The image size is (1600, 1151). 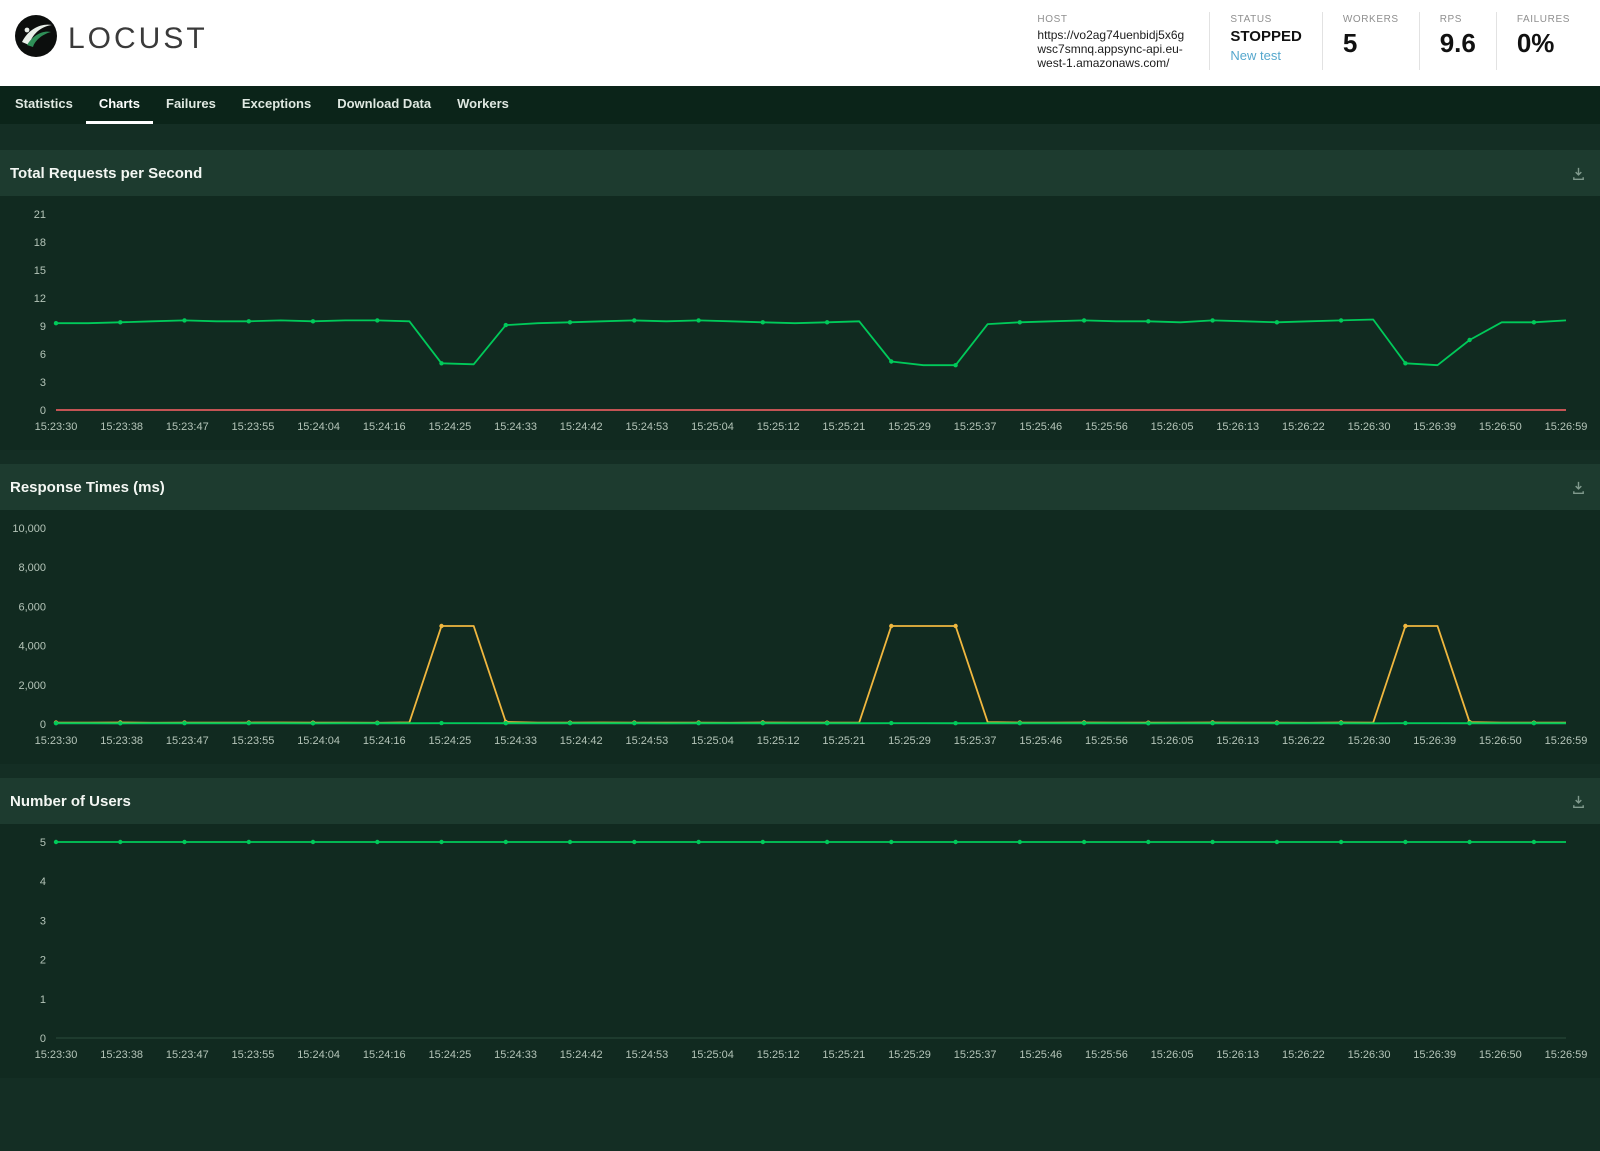 I want to click on tab-workers: Workers, so click(x=483, y=105).